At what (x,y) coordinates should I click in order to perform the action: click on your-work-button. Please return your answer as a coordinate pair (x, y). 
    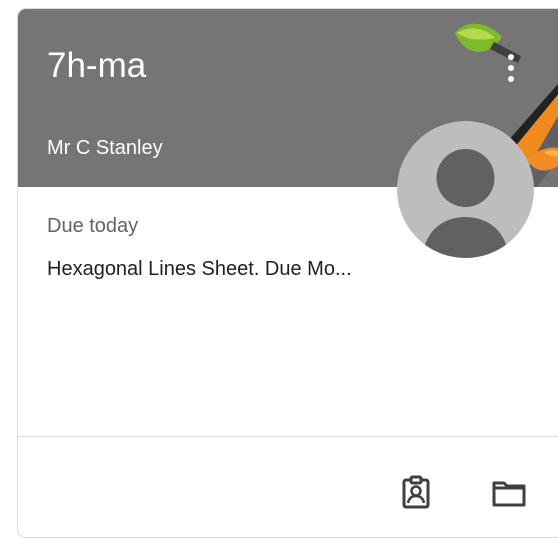
    Looking at the image, I should click on (416, 492).